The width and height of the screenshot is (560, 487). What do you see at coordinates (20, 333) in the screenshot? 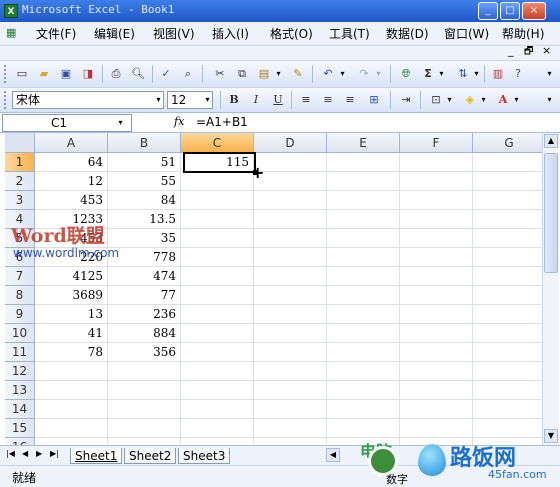
I see `row-header-10: 10` at bounding box center [20, 333].